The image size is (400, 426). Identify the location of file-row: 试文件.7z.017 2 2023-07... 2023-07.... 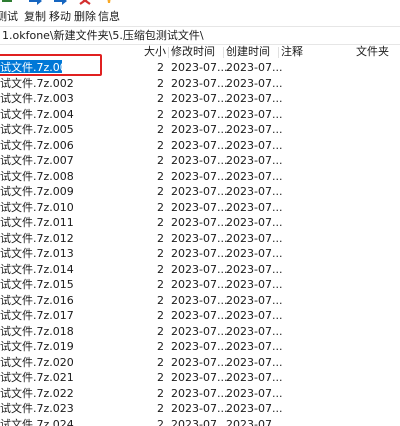
(200, 316).